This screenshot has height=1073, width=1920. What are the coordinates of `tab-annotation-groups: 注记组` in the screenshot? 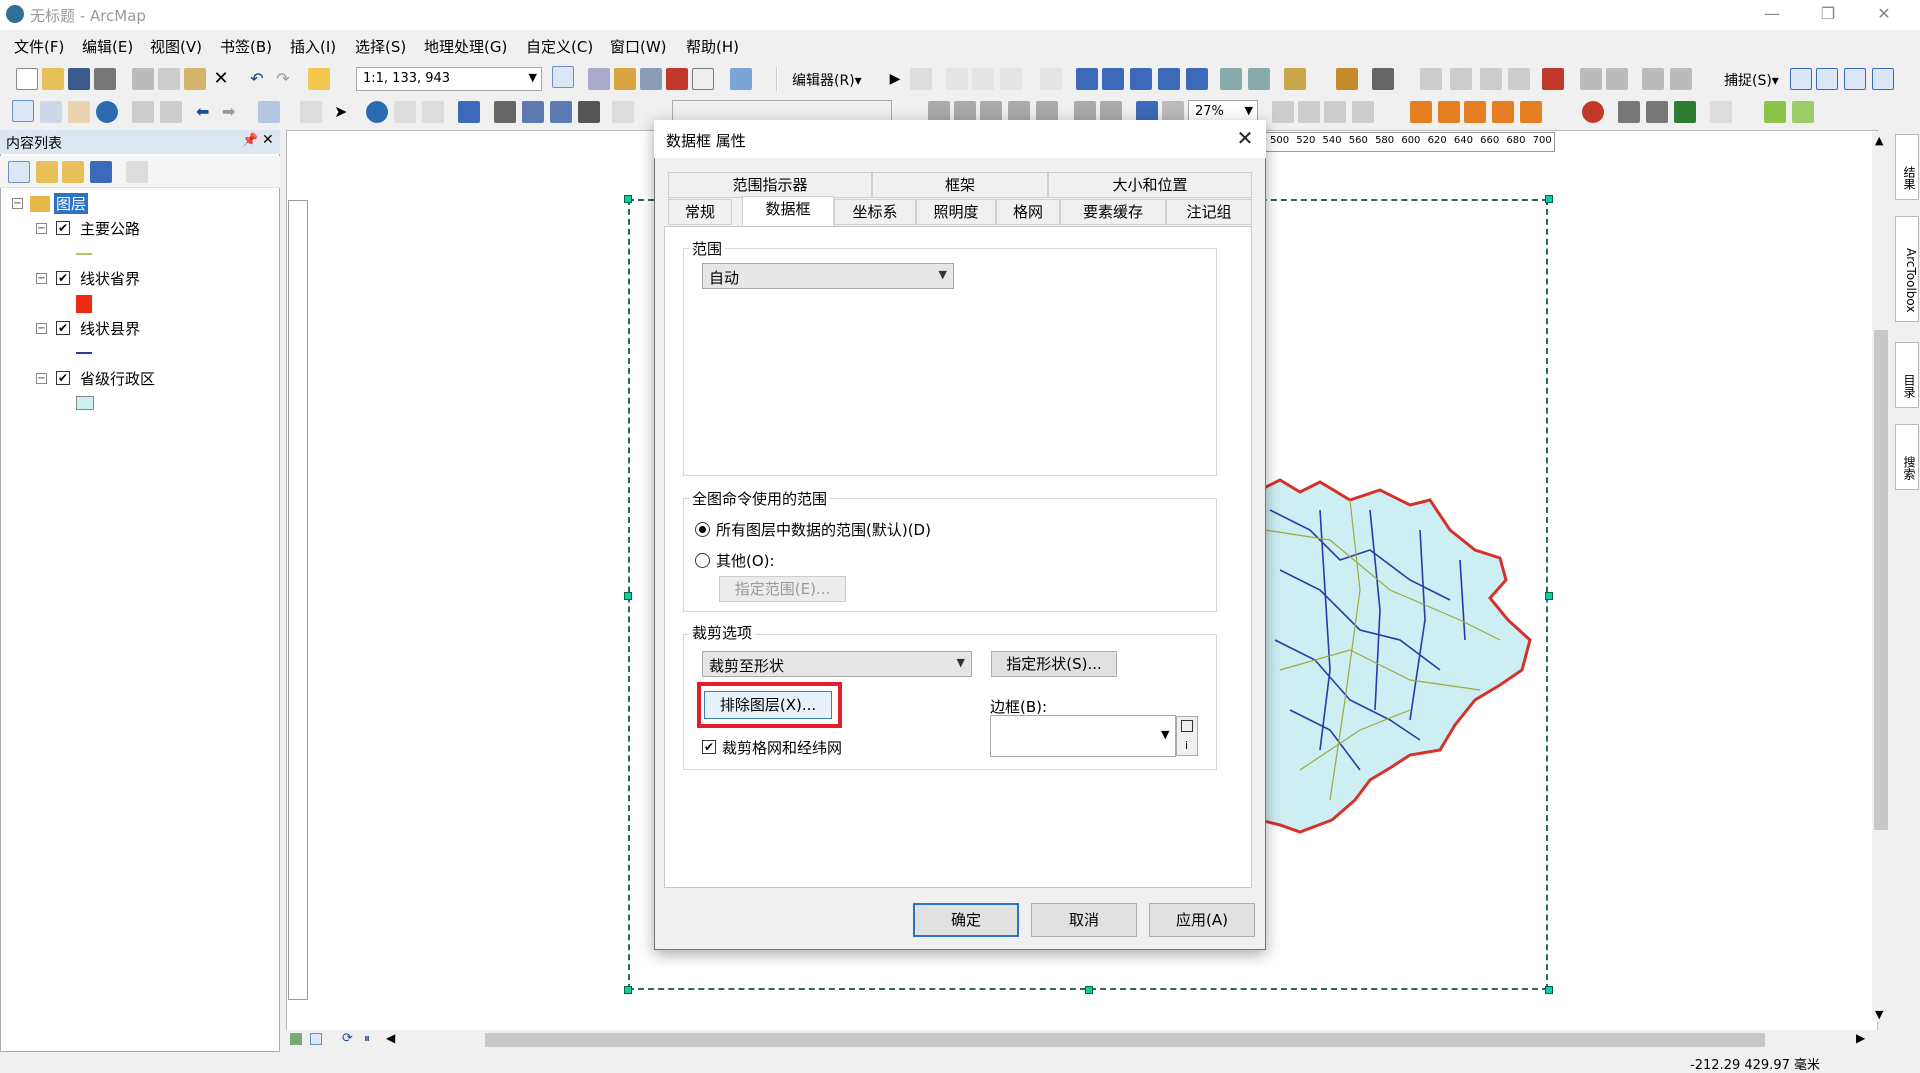 It's located at (1209, 212).